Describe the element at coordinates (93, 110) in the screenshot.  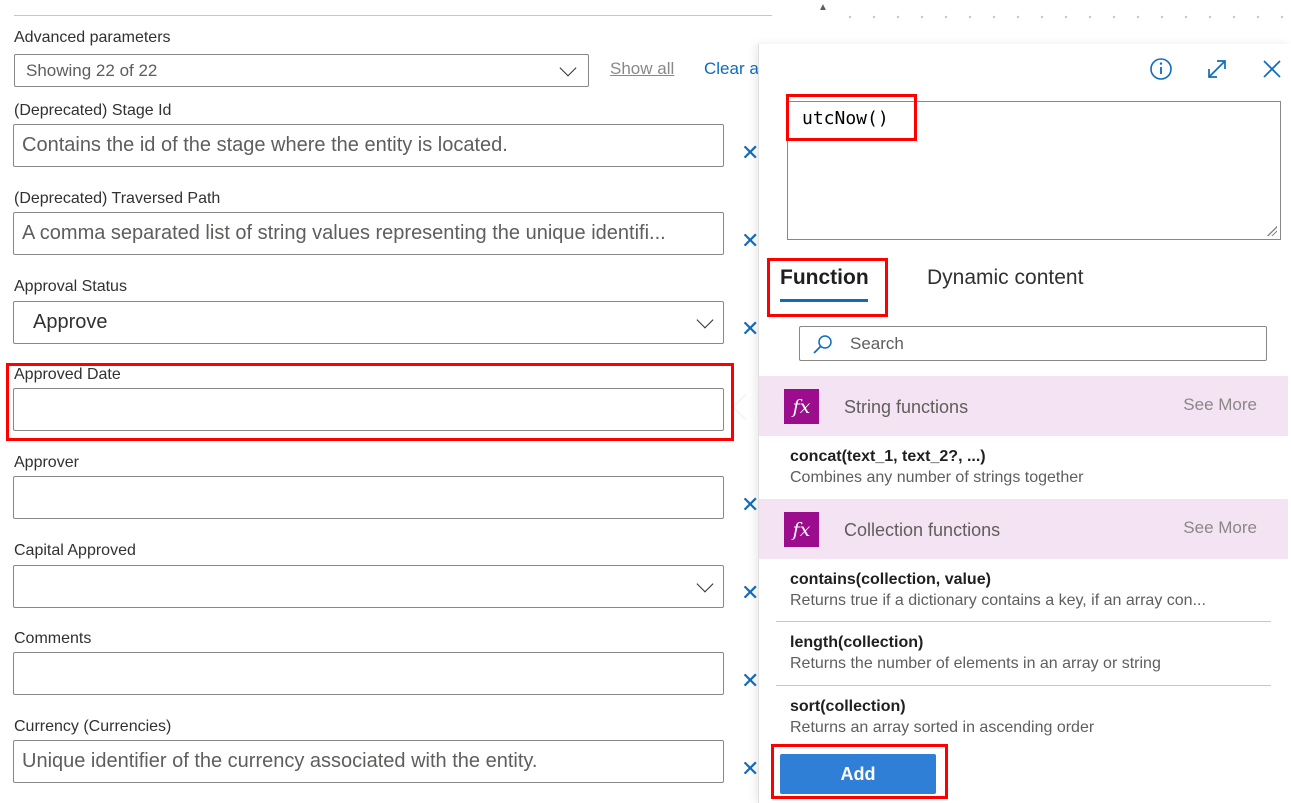
I see `field-label-stage-id: (Deprecated) Stage Id` at that location.